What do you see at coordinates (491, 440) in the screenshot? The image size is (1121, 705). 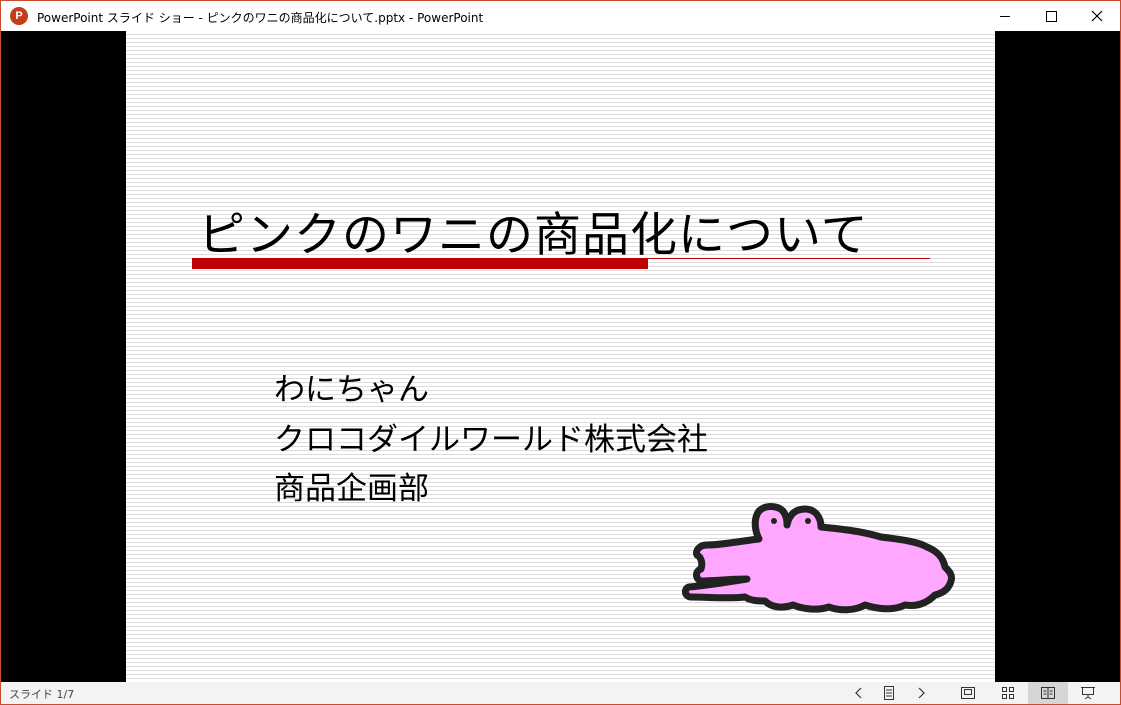 I see `subtitle-company: クロコダイルワールド株式会社` at bounding box center [491, 440].